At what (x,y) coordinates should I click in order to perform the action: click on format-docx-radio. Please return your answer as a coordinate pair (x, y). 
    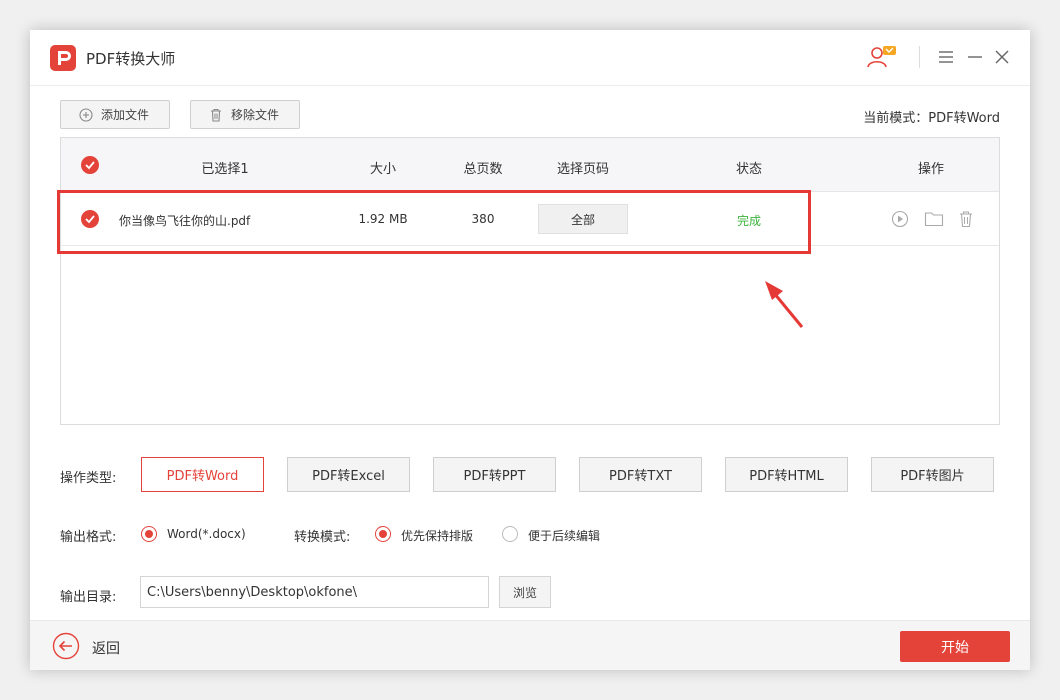
    Looking at the image, I should click on (149, 534).